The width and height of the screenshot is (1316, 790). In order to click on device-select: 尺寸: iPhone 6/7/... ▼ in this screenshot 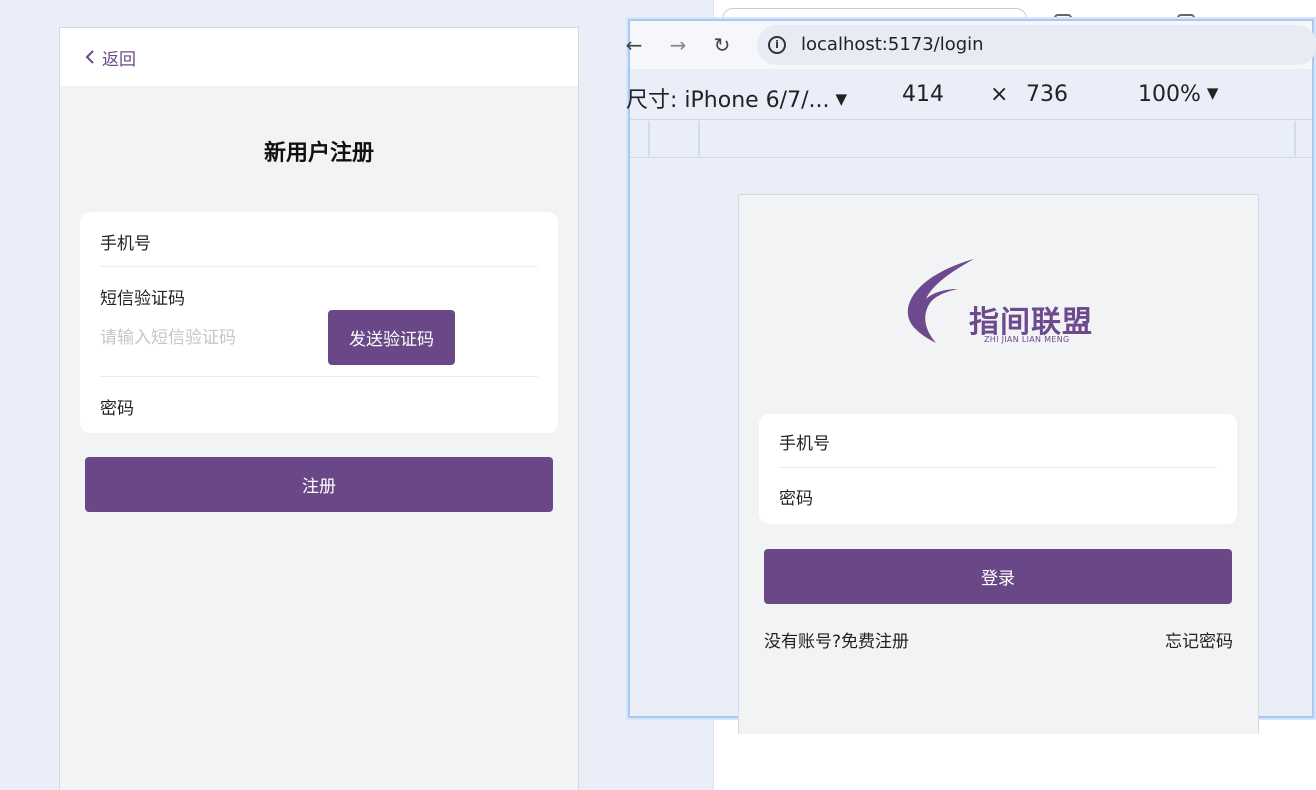, I will do `click(736, 98)`.